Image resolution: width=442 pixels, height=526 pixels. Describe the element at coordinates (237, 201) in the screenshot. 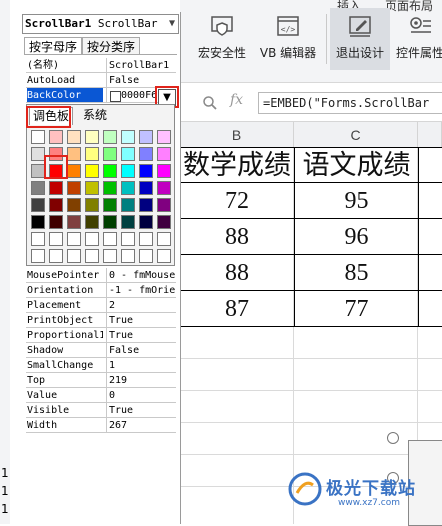

I see `table-cell: 72` at that location.